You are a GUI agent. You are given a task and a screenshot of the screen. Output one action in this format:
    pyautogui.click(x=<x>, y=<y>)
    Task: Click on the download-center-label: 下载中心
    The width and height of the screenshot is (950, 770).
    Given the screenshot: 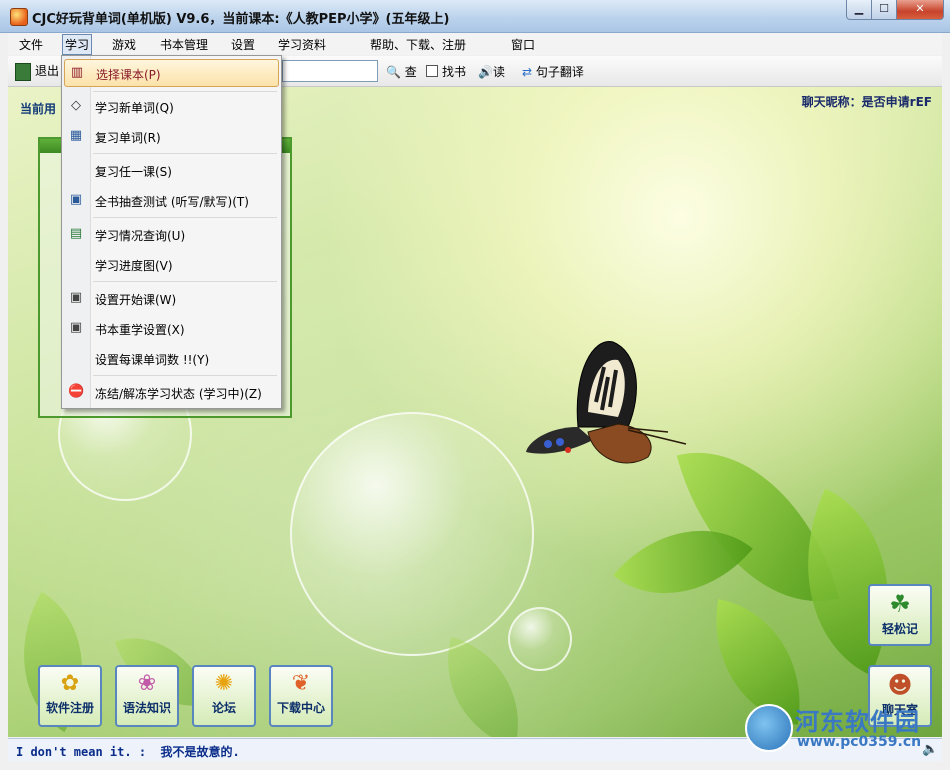 What is the action you would take?
    pyautogui.click(x=300, y=708)
    